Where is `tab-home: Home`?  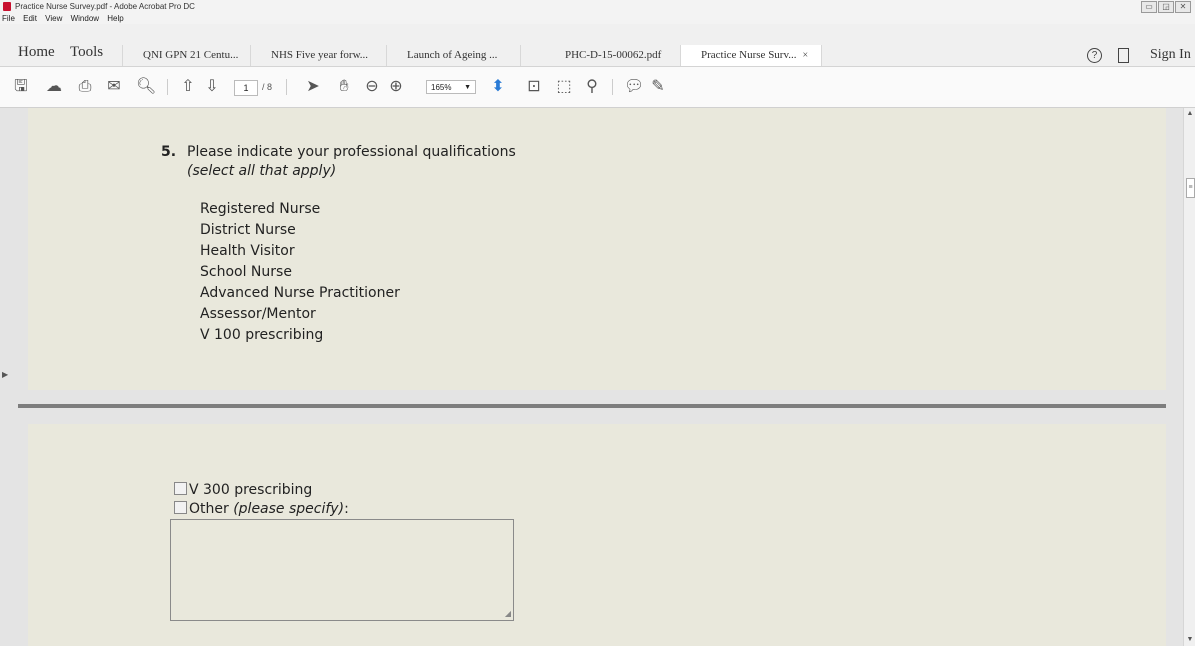 tab-home: Home is located at coordinates (36, 52).